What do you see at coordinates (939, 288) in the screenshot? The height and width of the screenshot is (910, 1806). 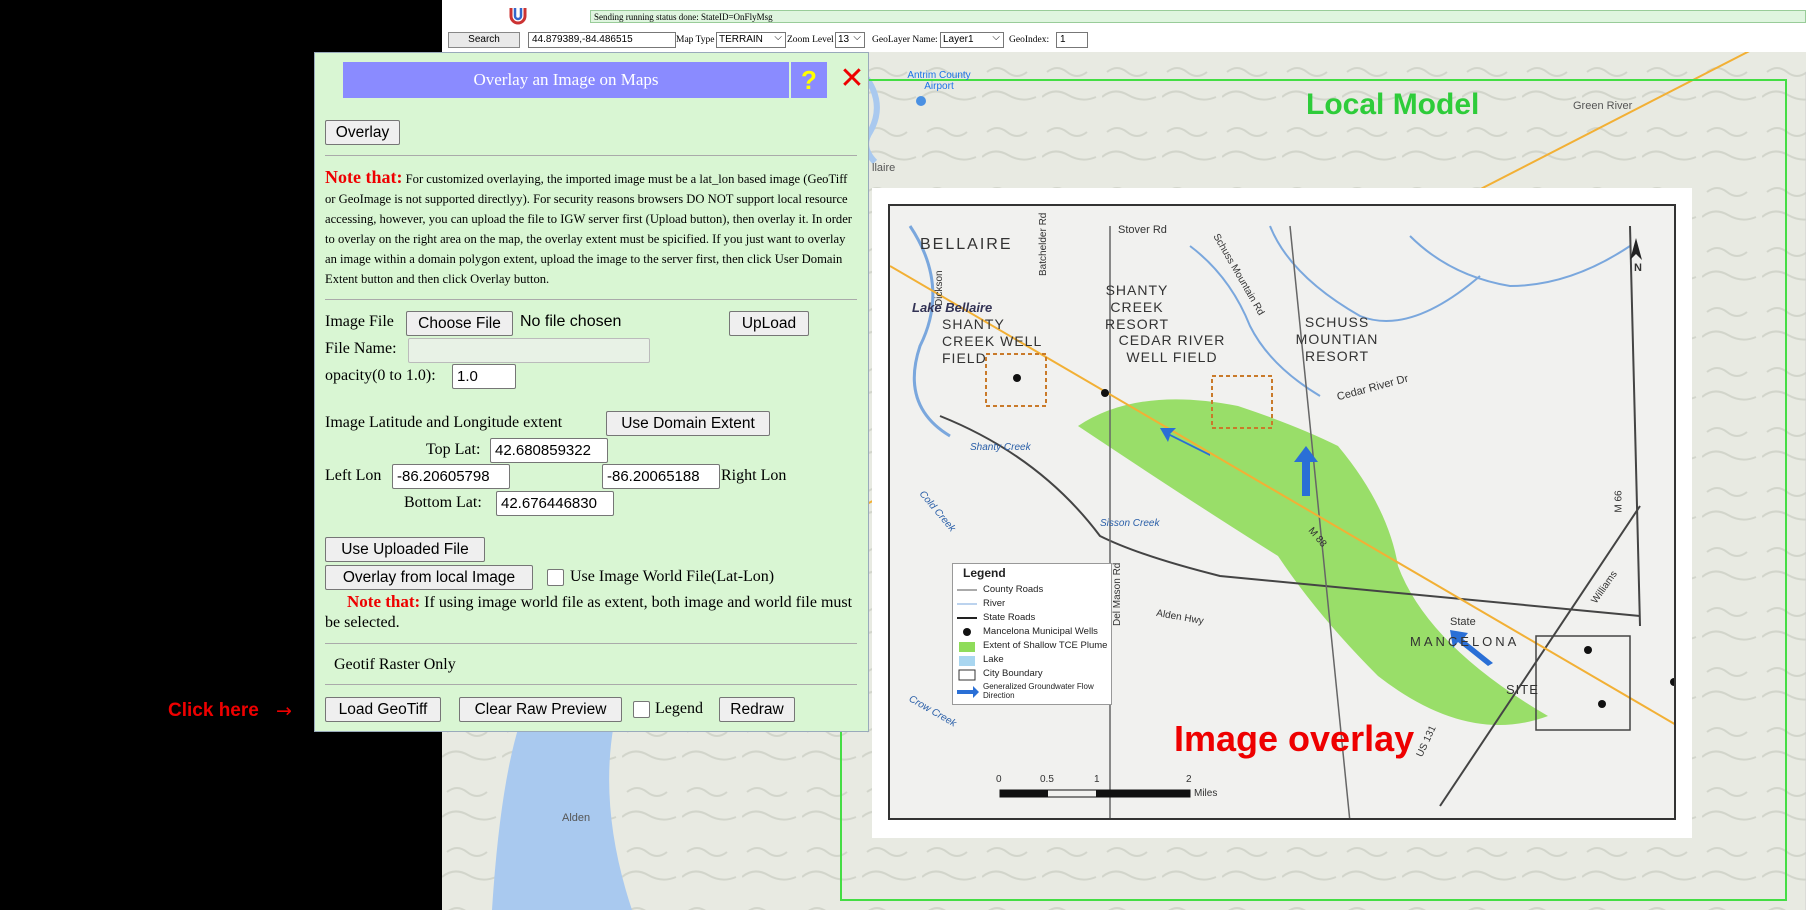 I see `img-dickson: Dickson` at bounding box center [939, 288].